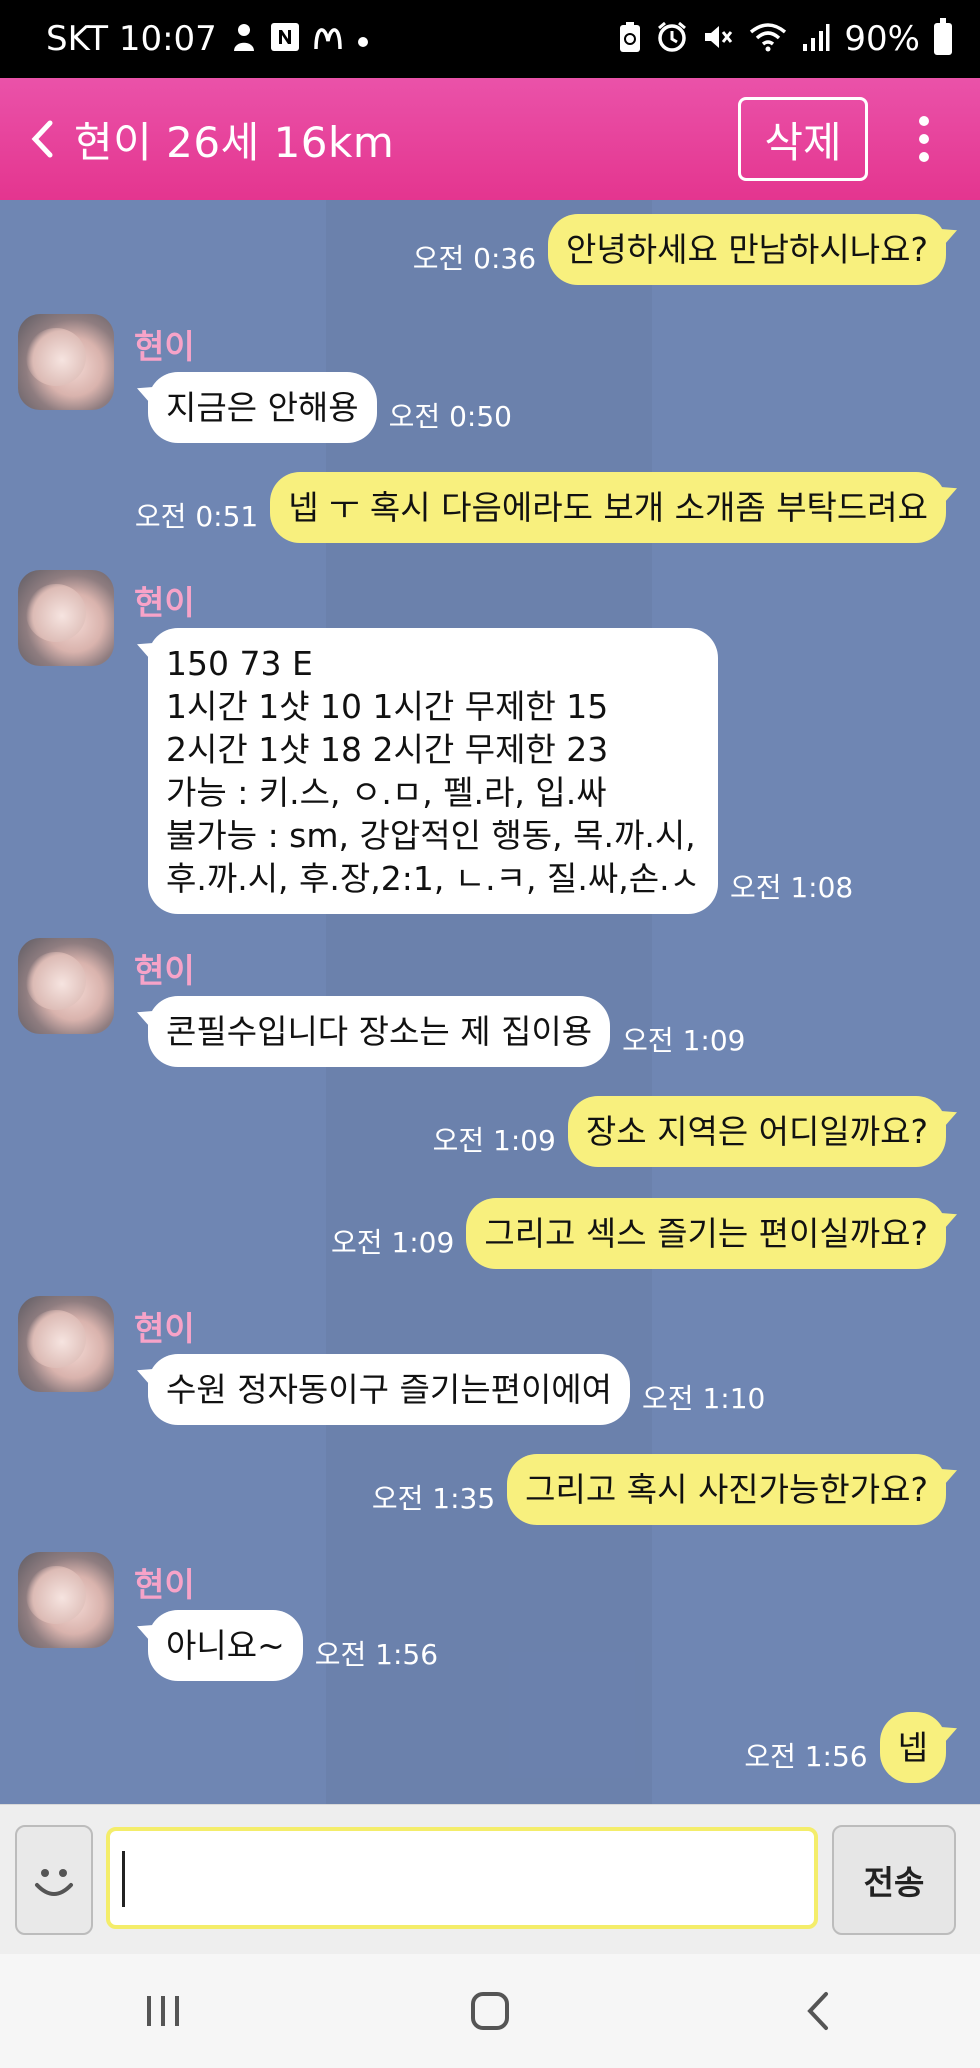 The width and height of the screenshot is (980, 2068). Describe the element at coordinates (704, 1398) in the screenshot. I see `message-time: 오전 1:10` at that location.